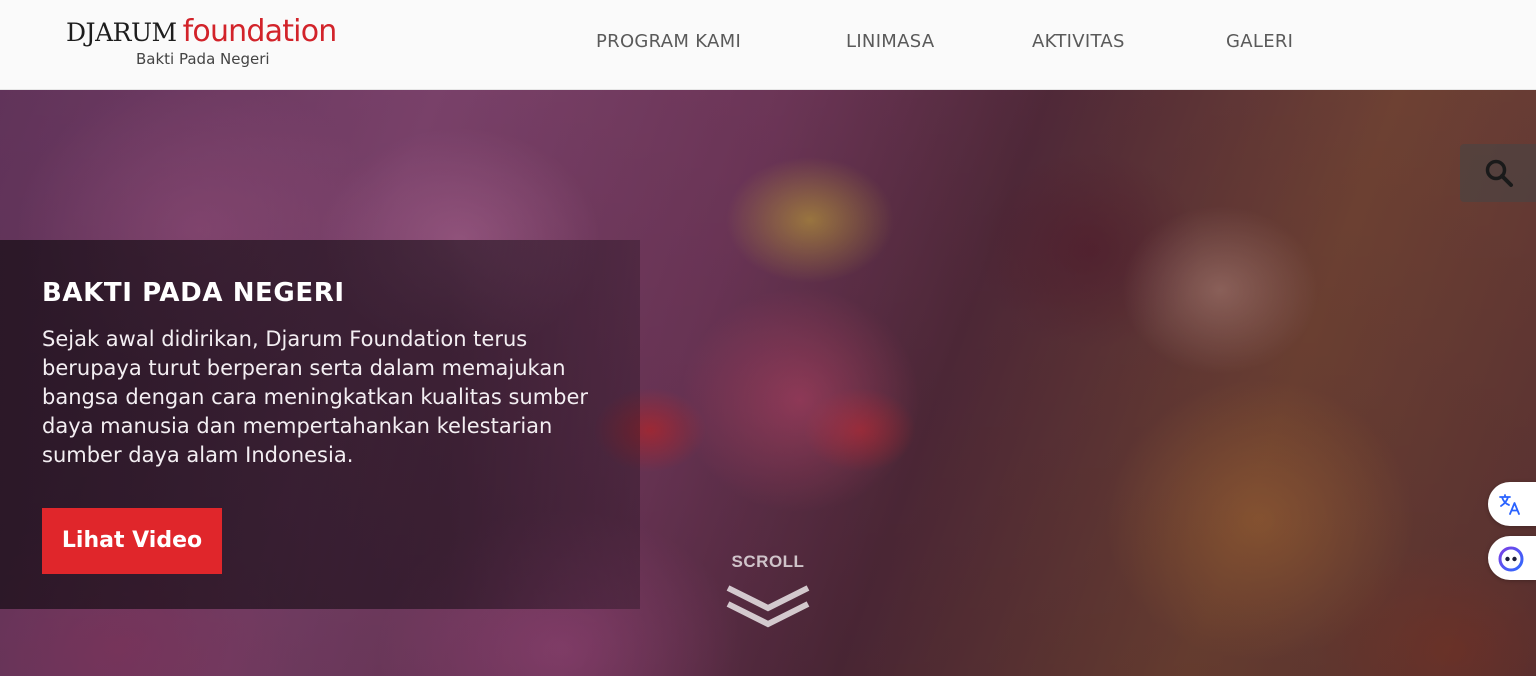 This screenshot has width=1536, height=676. I want to click on assistant-icon, so click(1511, 559).